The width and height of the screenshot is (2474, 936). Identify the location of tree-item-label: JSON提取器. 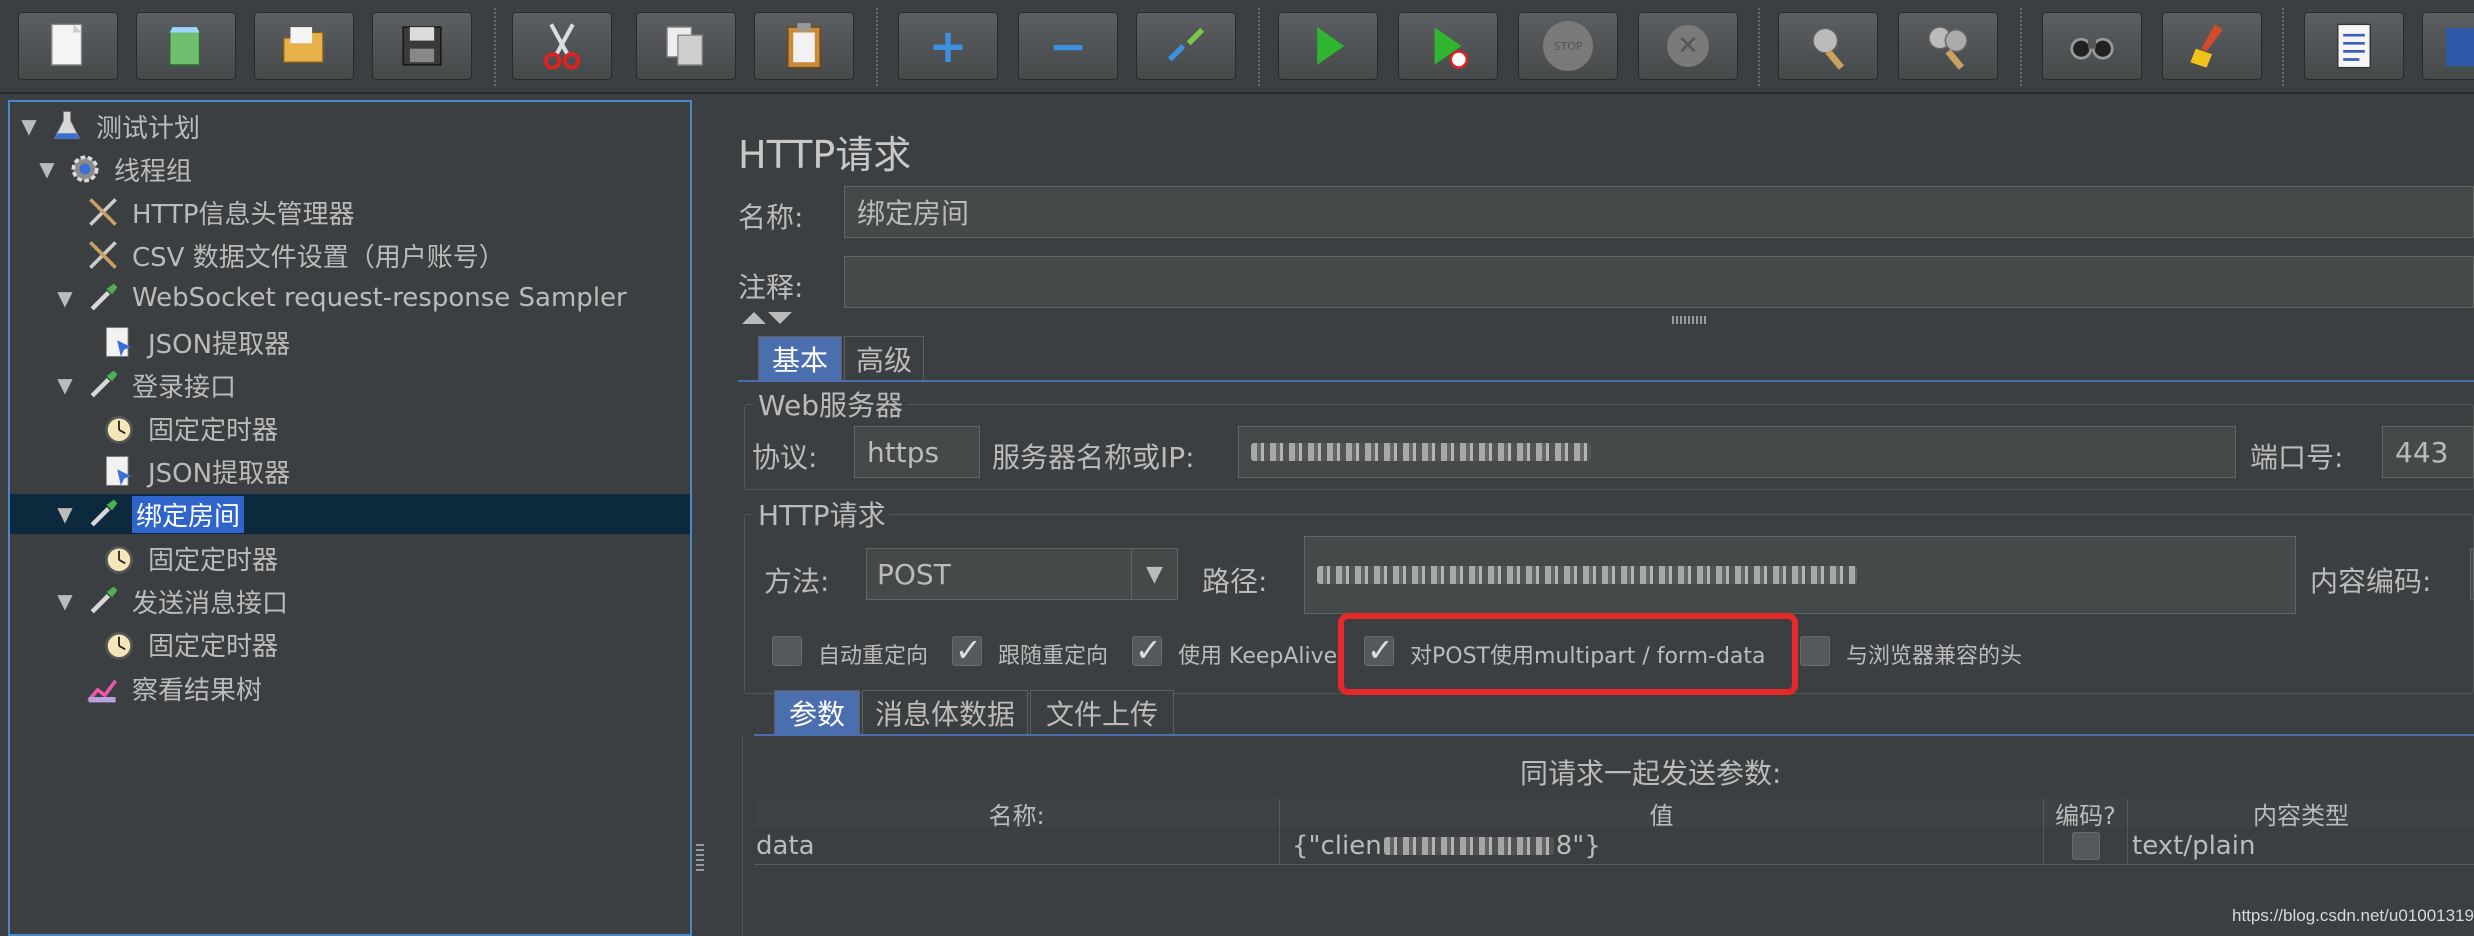
(219, 473).